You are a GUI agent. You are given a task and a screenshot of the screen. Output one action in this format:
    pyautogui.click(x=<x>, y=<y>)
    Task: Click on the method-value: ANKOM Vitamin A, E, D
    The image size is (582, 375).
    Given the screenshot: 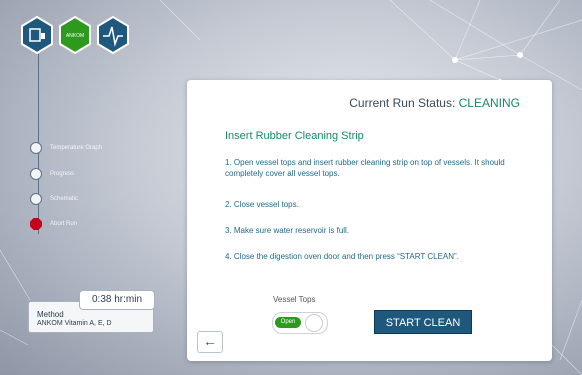 What is the action you would take?
    pyautogui.click(x=74, y=323)
    